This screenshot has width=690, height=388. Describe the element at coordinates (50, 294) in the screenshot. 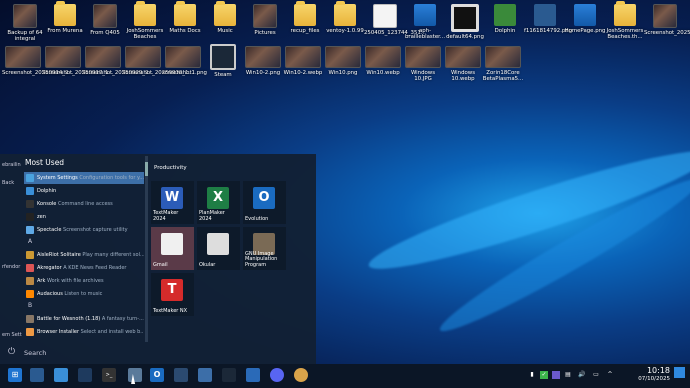

I see `app-name: Audacious` at that location.